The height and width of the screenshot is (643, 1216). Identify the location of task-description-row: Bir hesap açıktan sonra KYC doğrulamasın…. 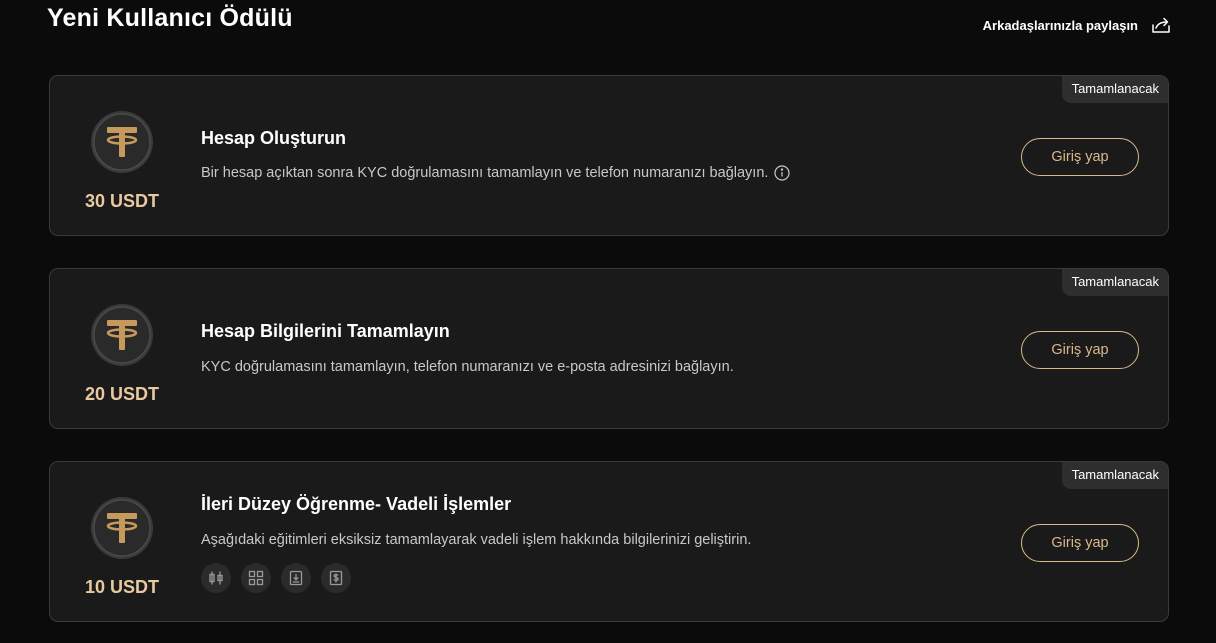
(496, 173).